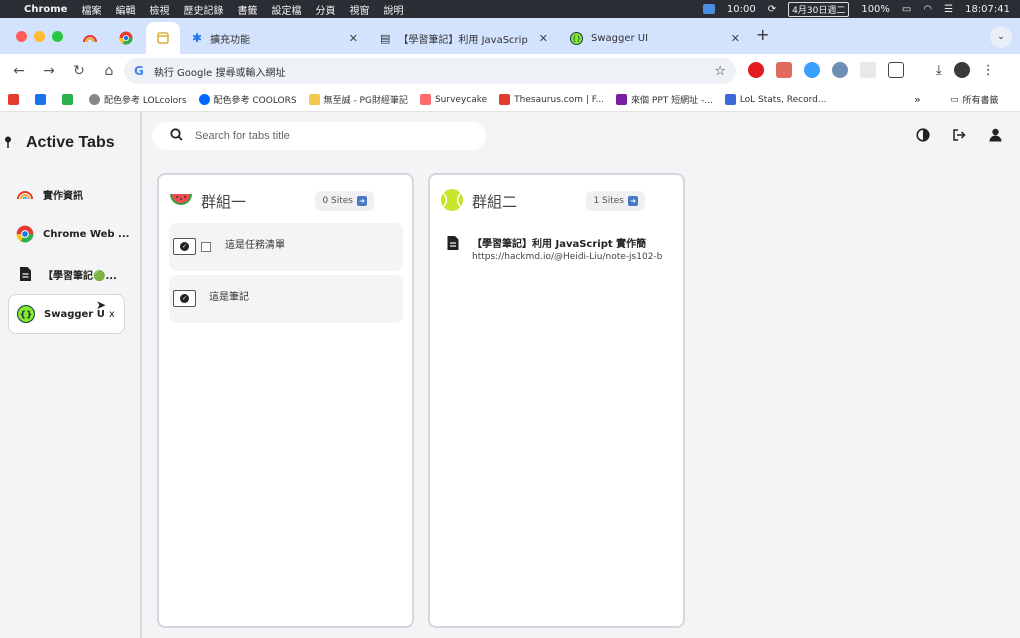 This screenshot has height=638, width=1020. Describe the element at coordinates (868, 70) in the screenshot. I see `blank-extension-icon` at that location.